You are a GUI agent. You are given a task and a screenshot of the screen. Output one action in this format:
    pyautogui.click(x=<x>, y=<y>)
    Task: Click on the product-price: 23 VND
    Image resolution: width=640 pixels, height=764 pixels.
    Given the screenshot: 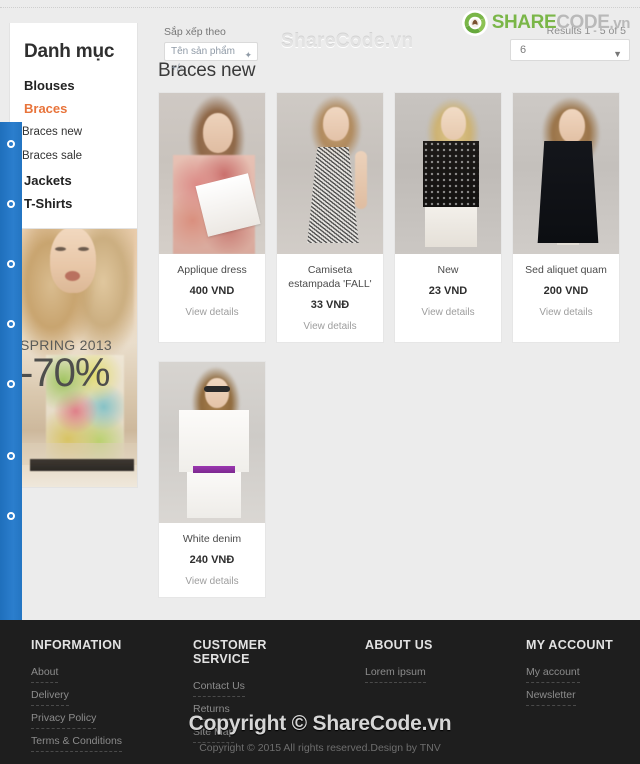 What is the action you would take?
    pyautogui.click(x=448, y=291)
    